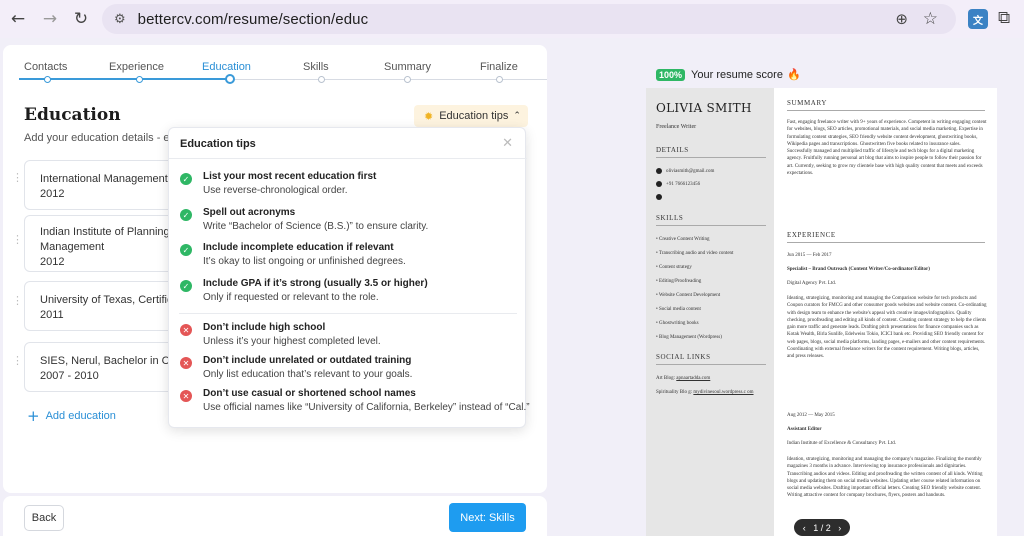 This screenshot has height=536, width=1024. I want to click on education-entry: International Management I 2012, so click(99, 185).